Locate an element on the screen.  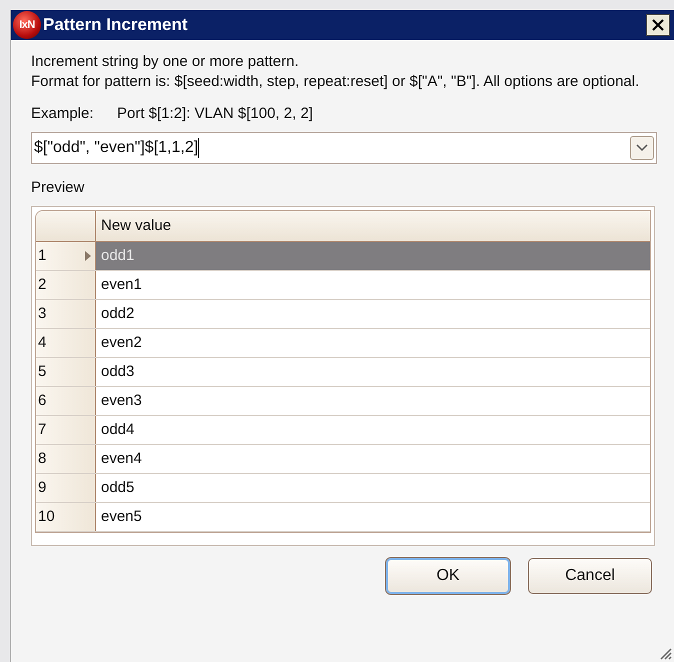
row-header: 1 is located at coordinates (66, 256).